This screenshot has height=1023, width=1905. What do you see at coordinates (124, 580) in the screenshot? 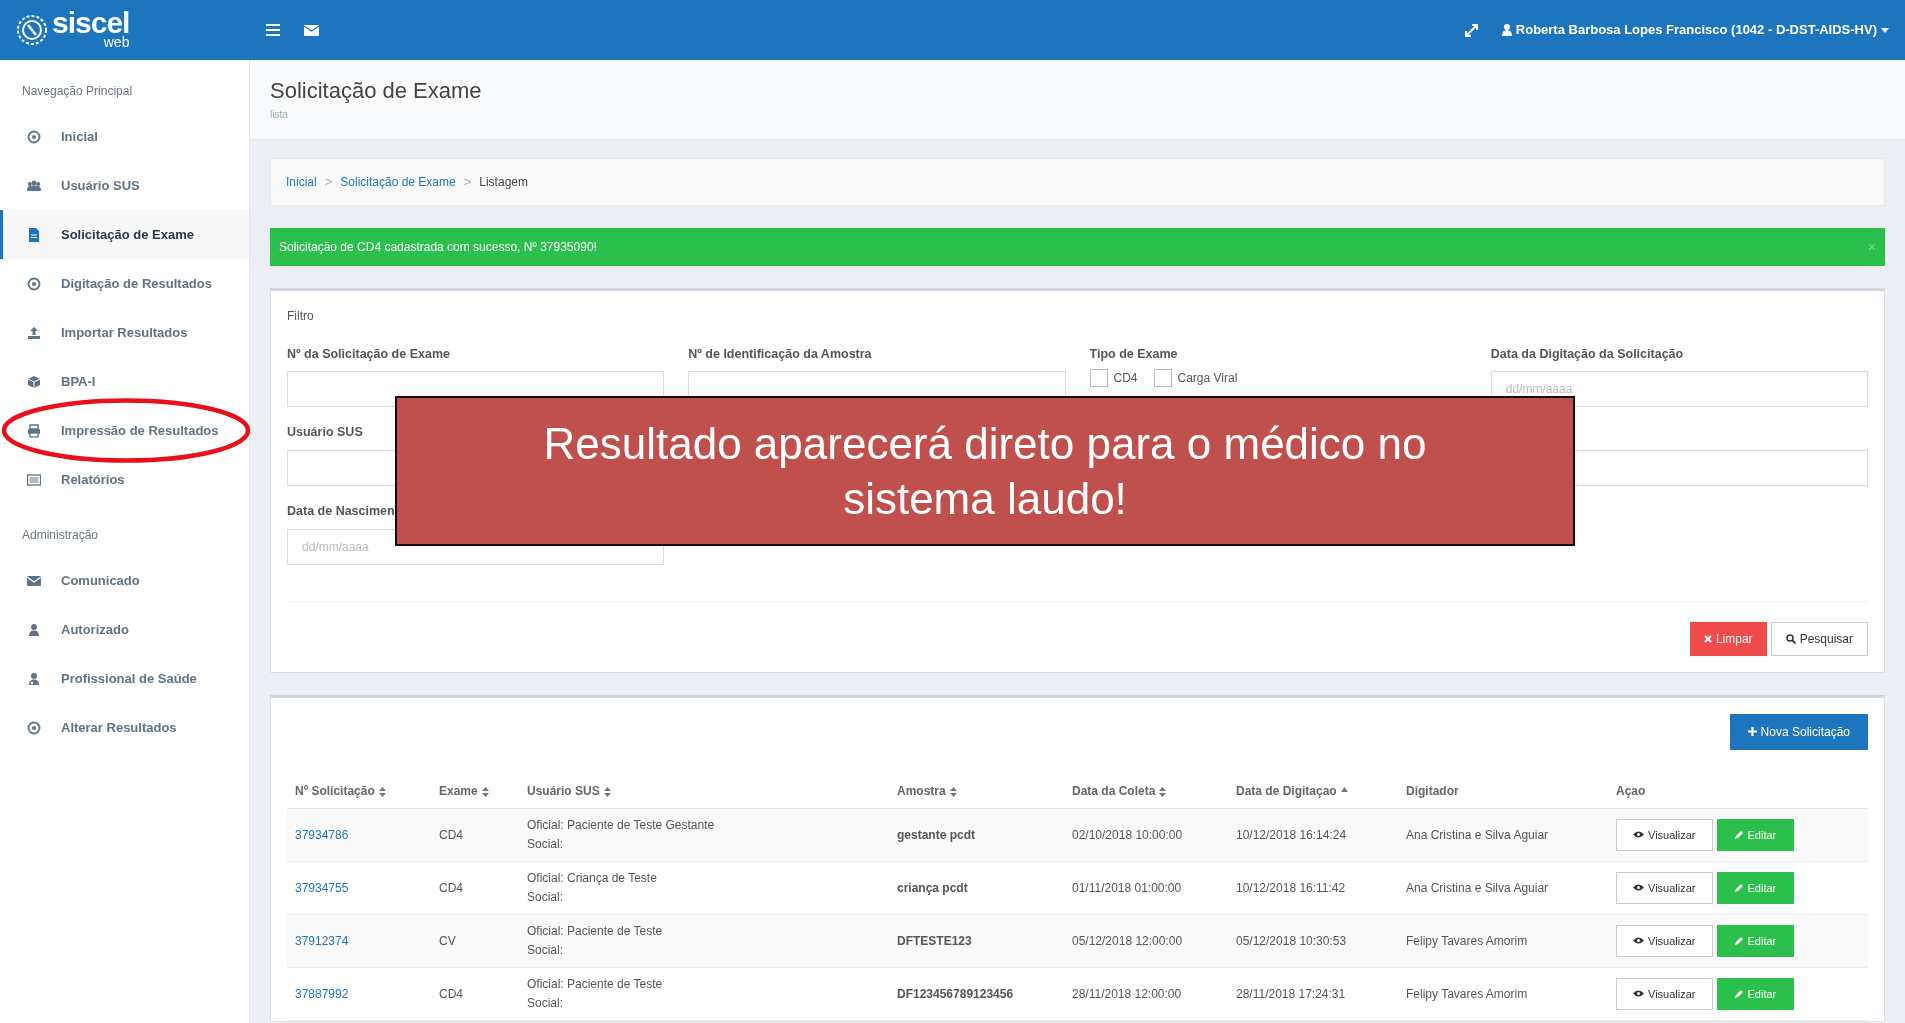
I see `sidebar-item: Comunicado` at bounding box center [124, 580].